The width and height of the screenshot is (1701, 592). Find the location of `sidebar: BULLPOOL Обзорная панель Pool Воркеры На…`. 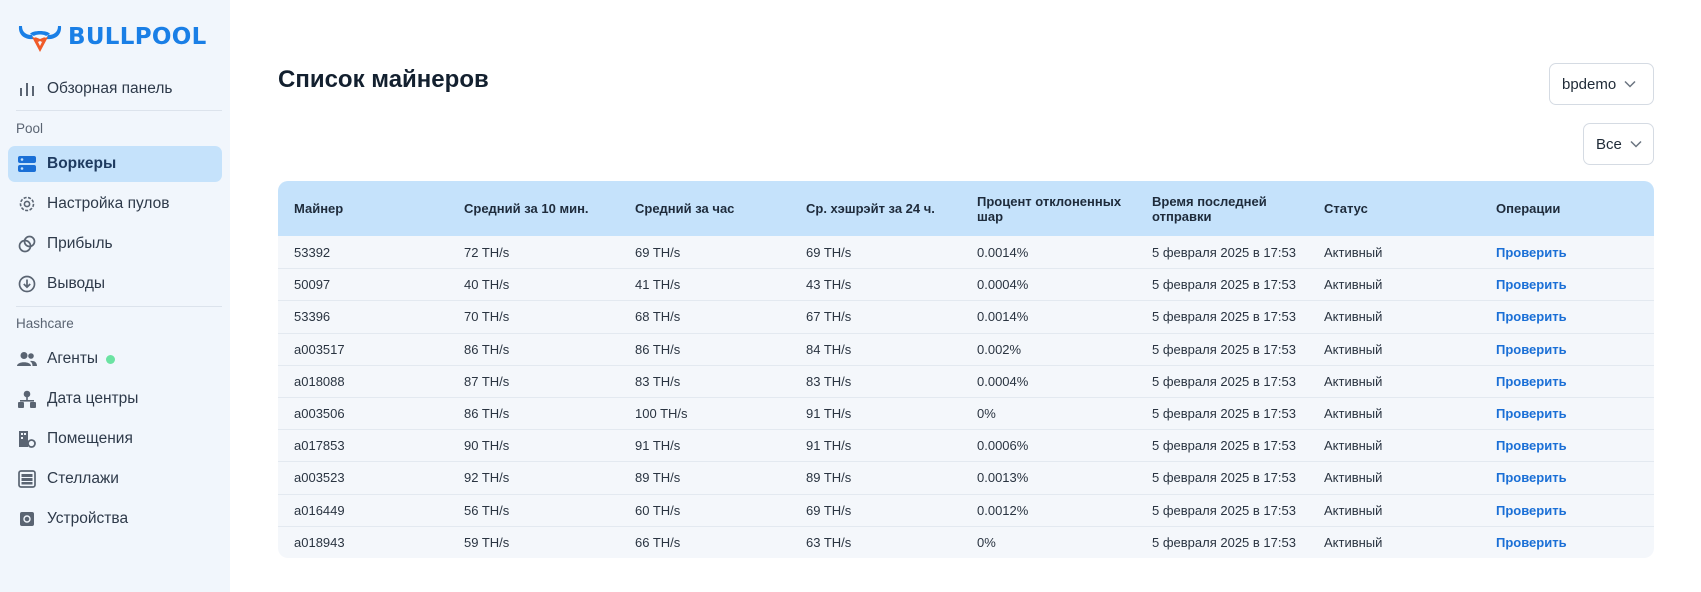

sidebar: BULLPOOL Обзорная панель Pool Воркеры На… is located at coordinates (115, 296).